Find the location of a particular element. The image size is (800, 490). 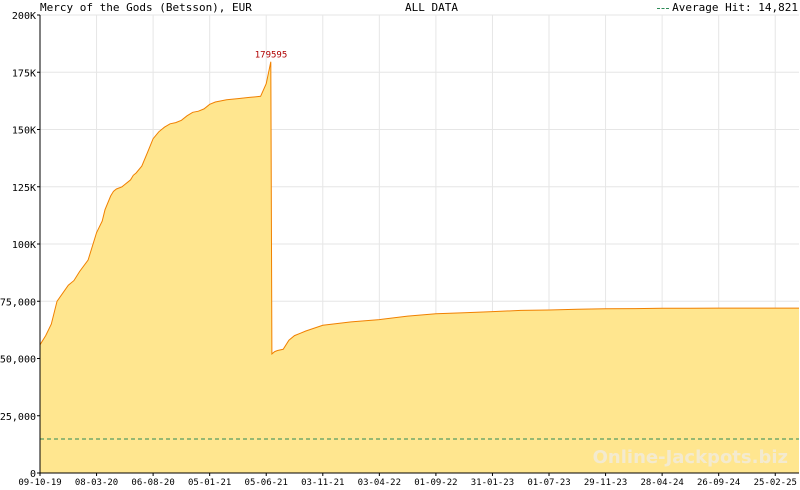

x-tick-label-8: 31-01-23 is located at coordinates (492, 483).